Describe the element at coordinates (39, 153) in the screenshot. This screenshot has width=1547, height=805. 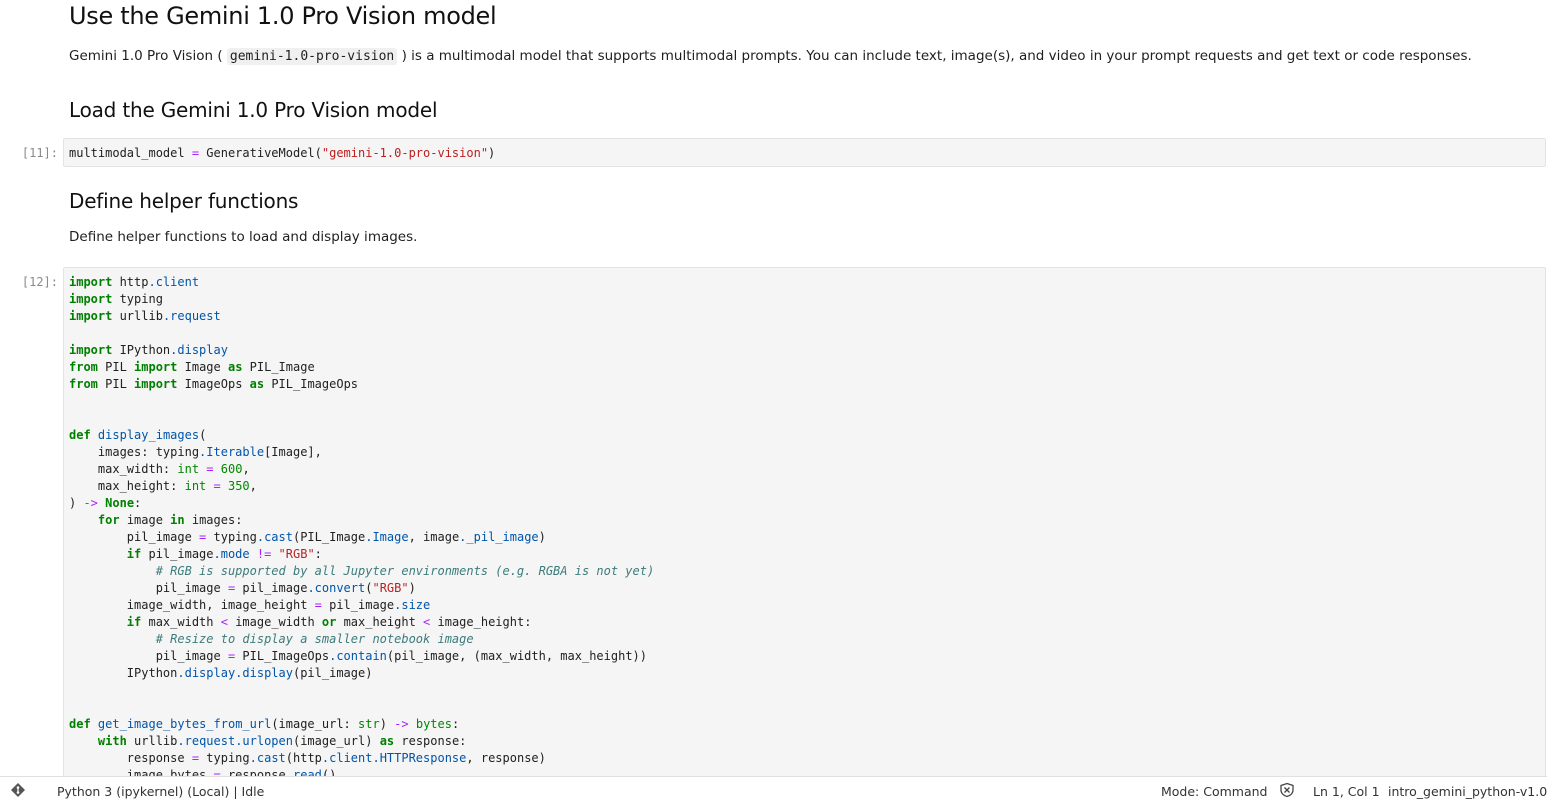
I see `cell-prompt: [11]:` at that location.